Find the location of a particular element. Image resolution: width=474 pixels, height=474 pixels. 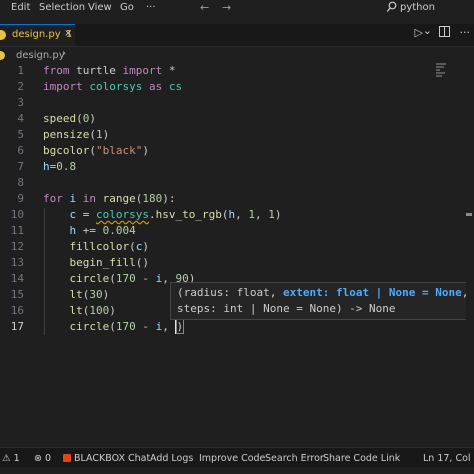

tab-design-py: design.py 1 × is located at coordinates (37, 35).